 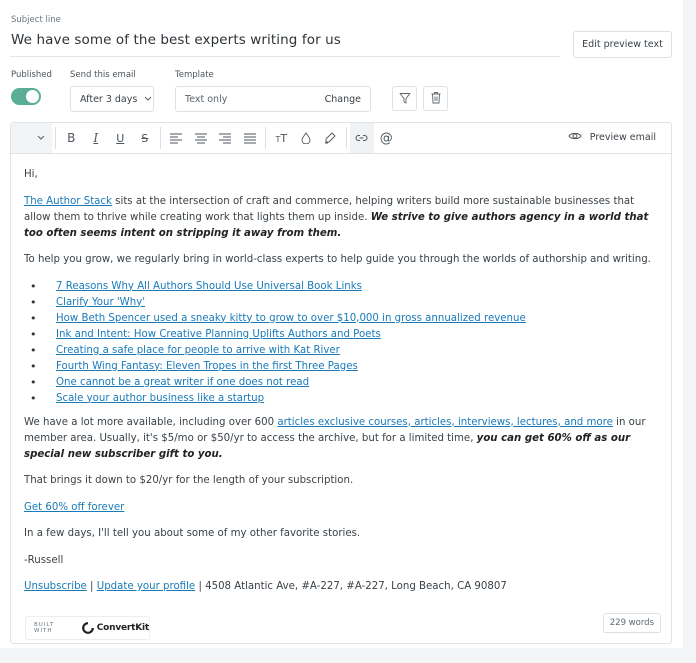 I want to click on bold-button: B, so click(x=71, y=138).